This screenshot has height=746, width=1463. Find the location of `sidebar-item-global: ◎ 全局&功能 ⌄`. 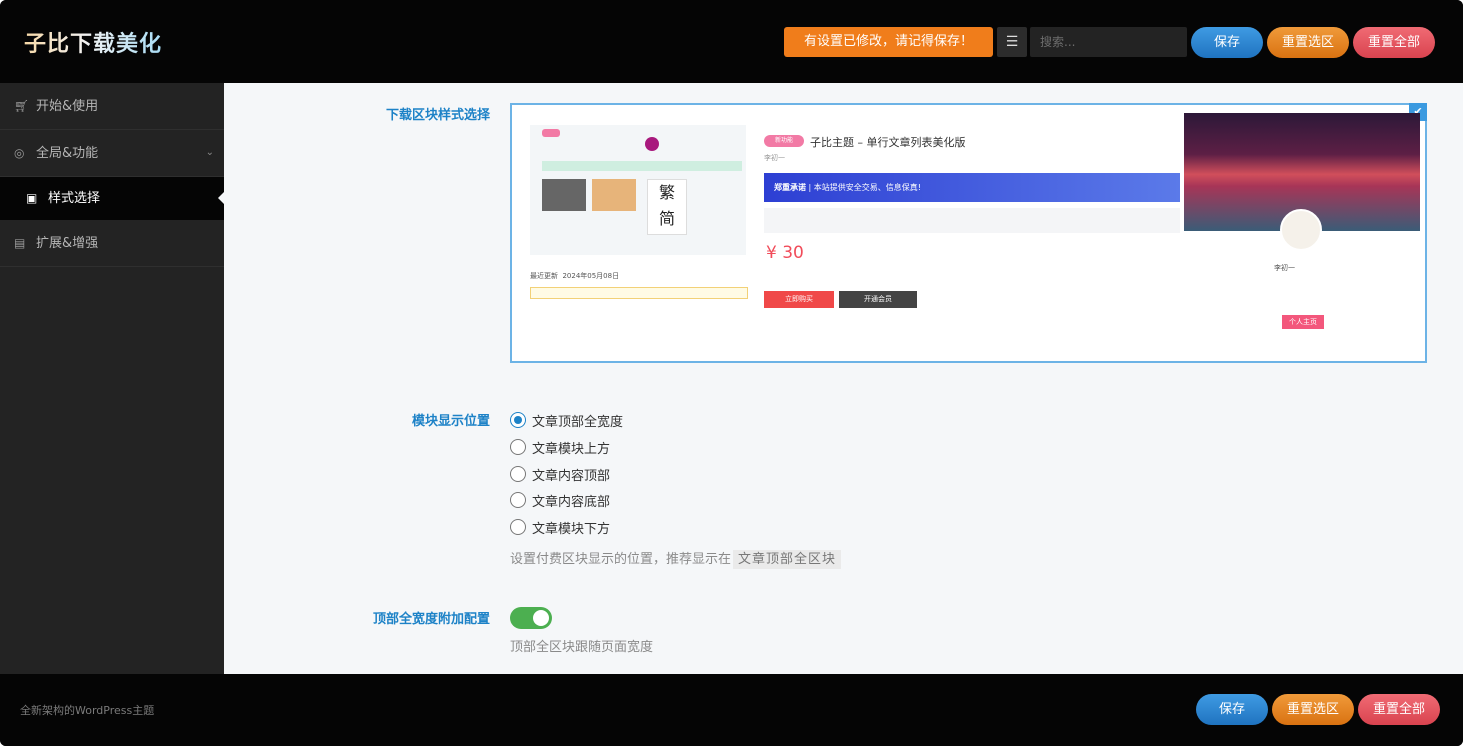

sidebar-item-global: ◎ 全局&功能 ⌄ is located at coordinates (112, 153).